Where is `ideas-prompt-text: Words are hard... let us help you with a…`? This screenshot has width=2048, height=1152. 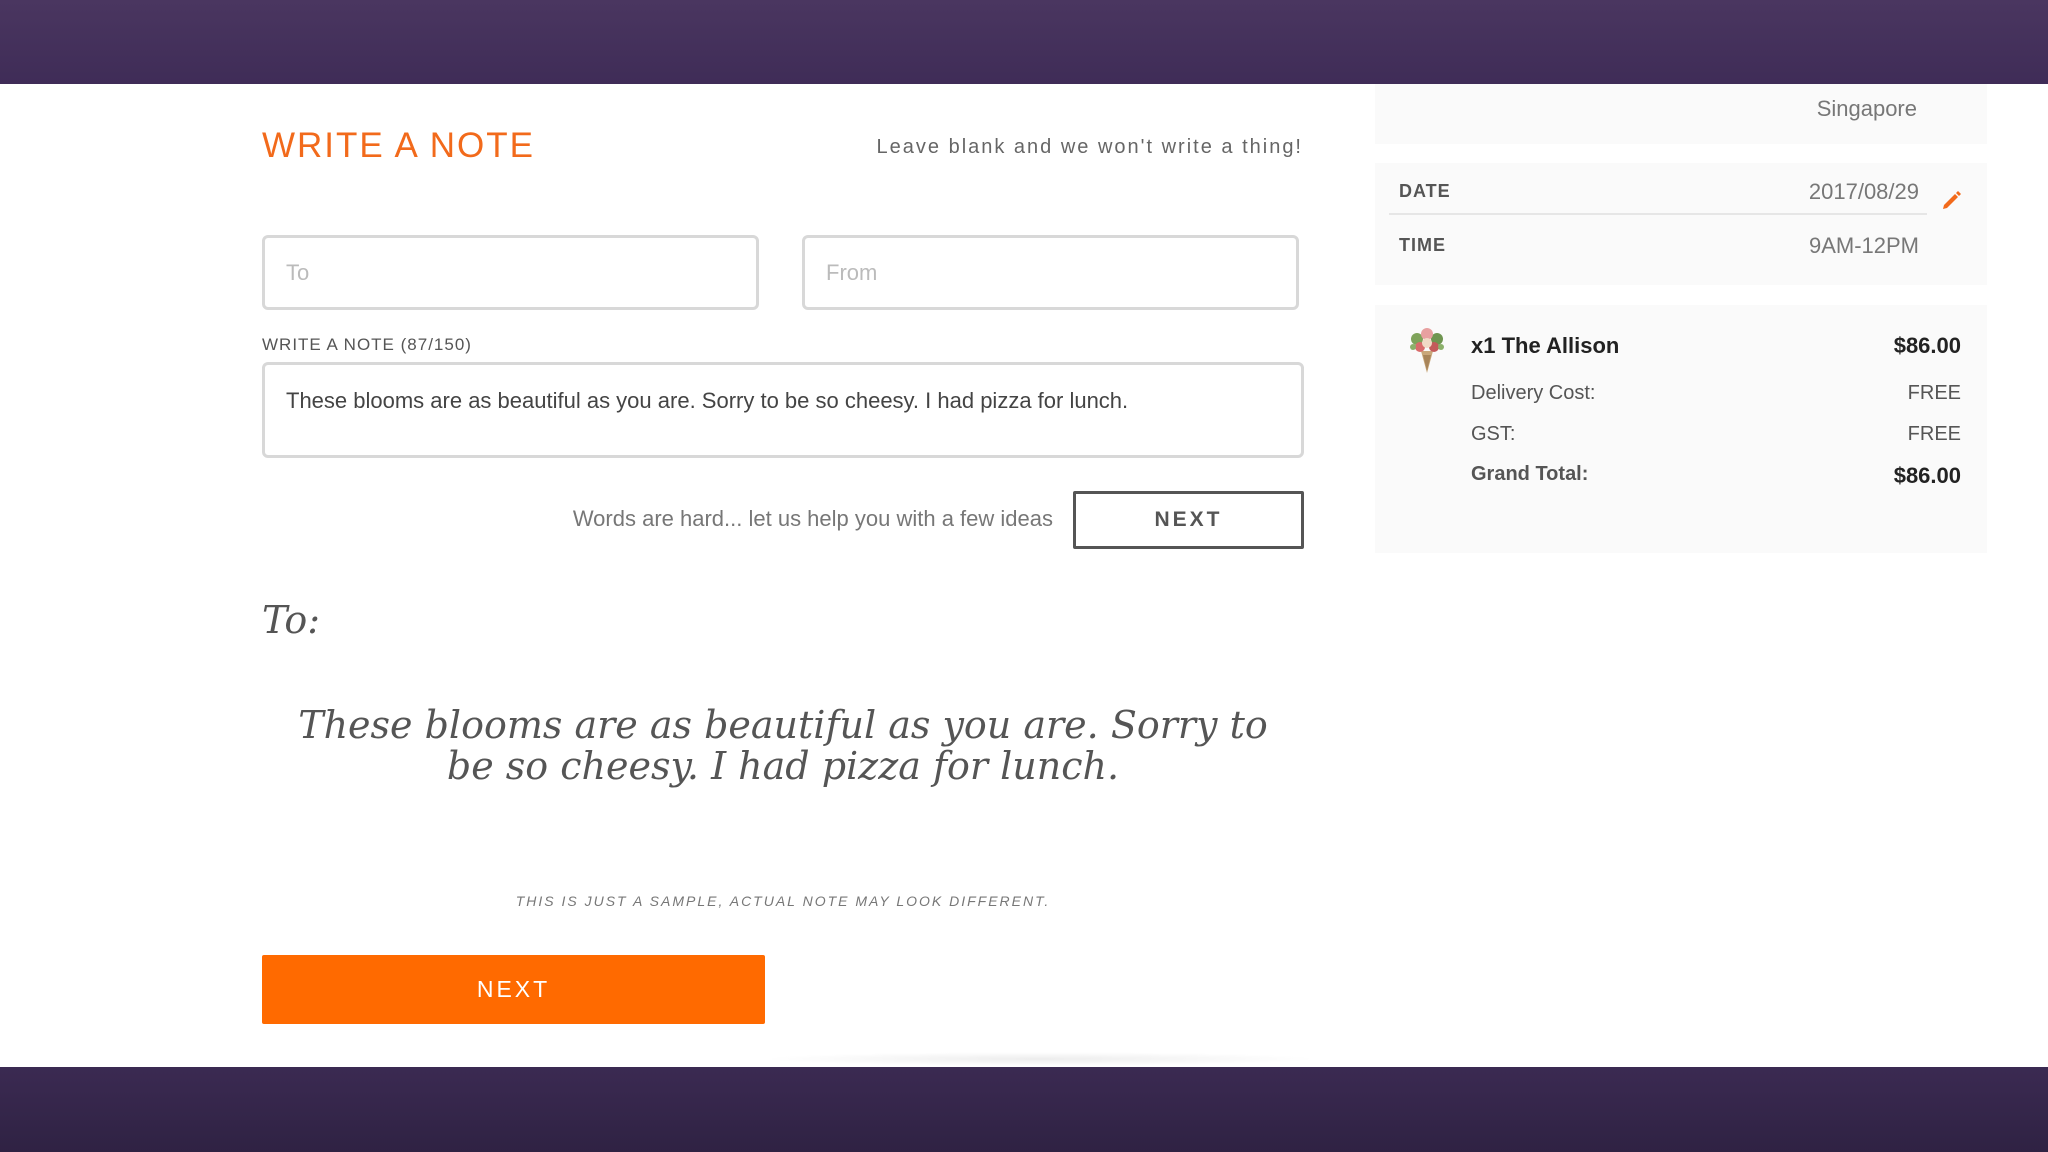 ideas-prompt-text: Words are hard... let us help you with a… is located at coordinates (812, 518).